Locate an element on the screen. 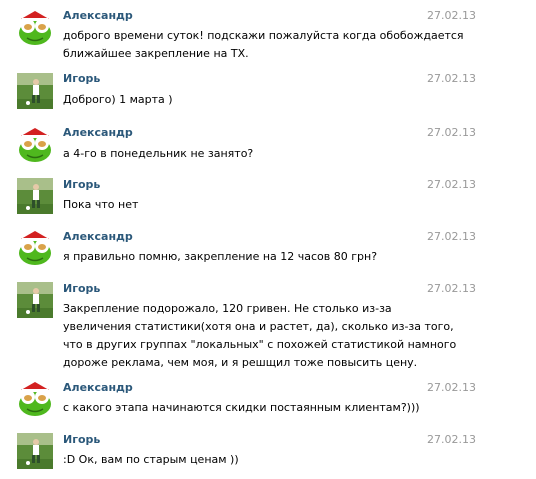 The image size is (536, 479). message-text: :D Ок, вам по старым ценам )) is located at coordinates (243, 460).